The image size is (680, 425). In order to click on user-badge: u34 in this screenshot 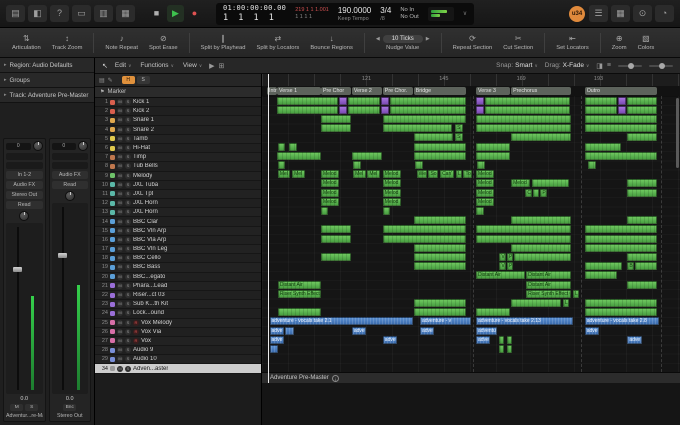, I will do `click(577, 13)`.